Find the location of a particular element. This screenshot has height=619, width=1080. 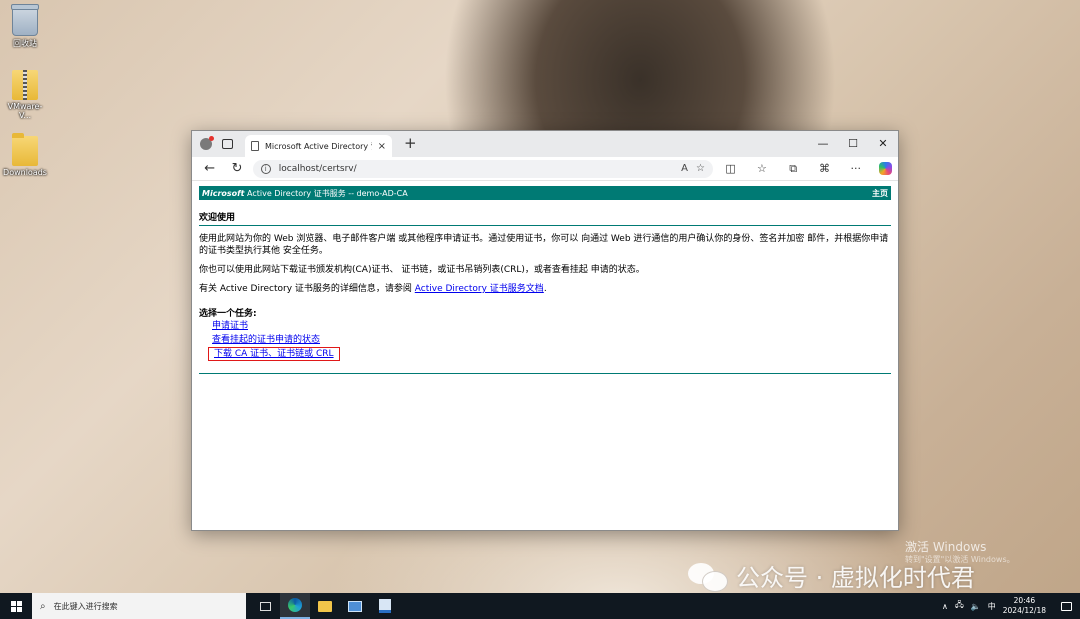

address-bar-row: ← ↻ i localhost/certsrv/ A ☆ ◫ ☆ ⧉ ⌘ ··· is located at coordinates (545, 169).